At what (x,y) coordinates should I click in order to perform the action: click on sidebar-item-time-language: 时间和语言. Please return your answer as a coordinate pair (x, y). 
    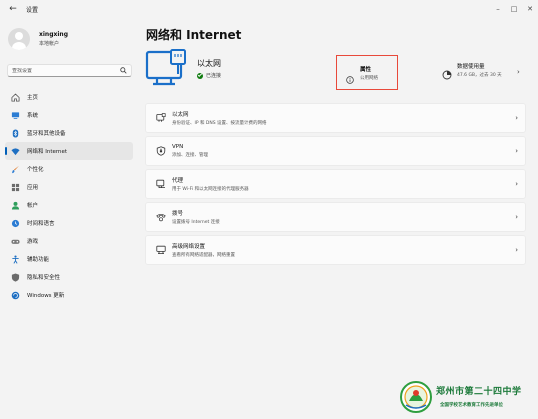
    Looking at the image, I should click on (69, 223).